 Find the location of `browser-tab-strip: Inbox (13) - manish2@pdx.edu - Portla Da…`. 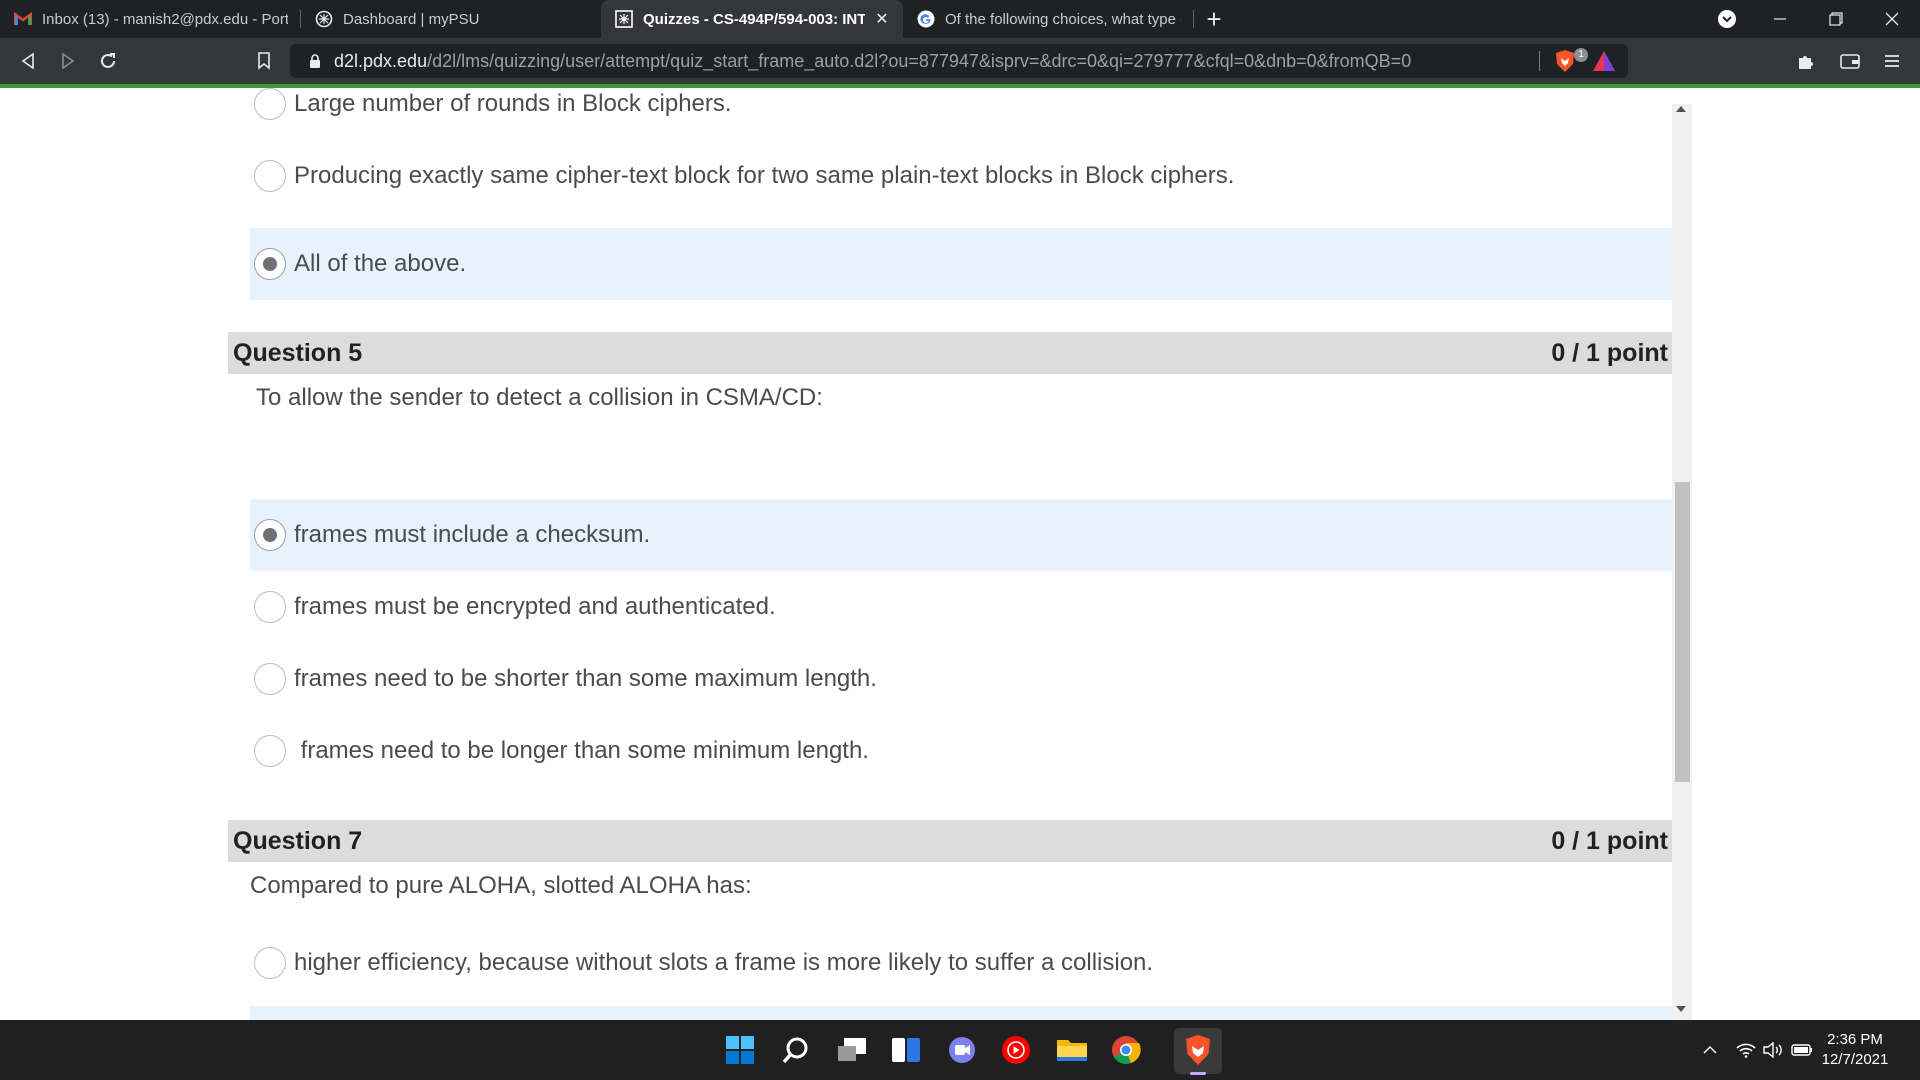

browser-tab-strip: Inbox (13) - manish2@pdx.edu - Portla Da… is located at coordinates (960, 19).